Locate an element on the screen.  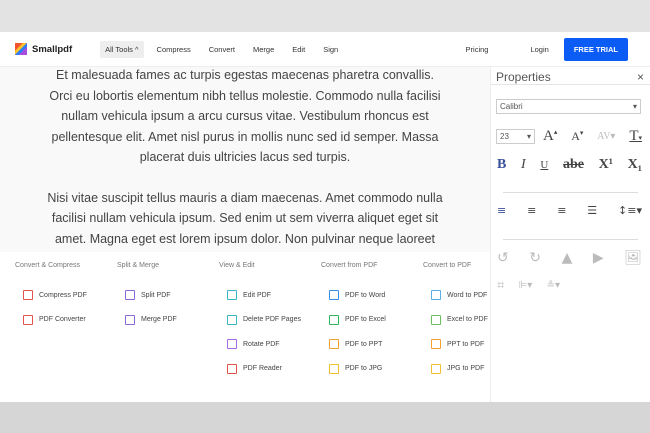
nav-pricing: Pricing is located at coordinates (477, 49).